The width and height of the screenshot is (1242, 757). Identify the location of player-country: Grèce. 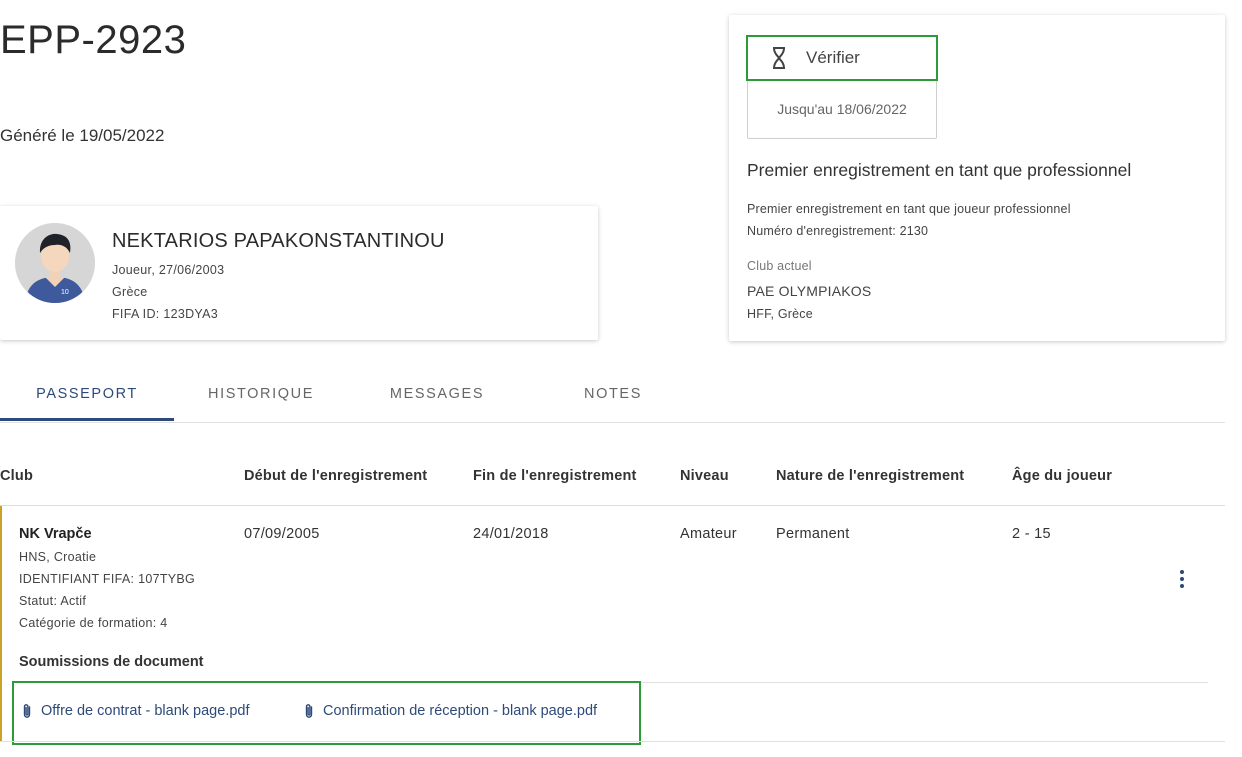
(130, 292).